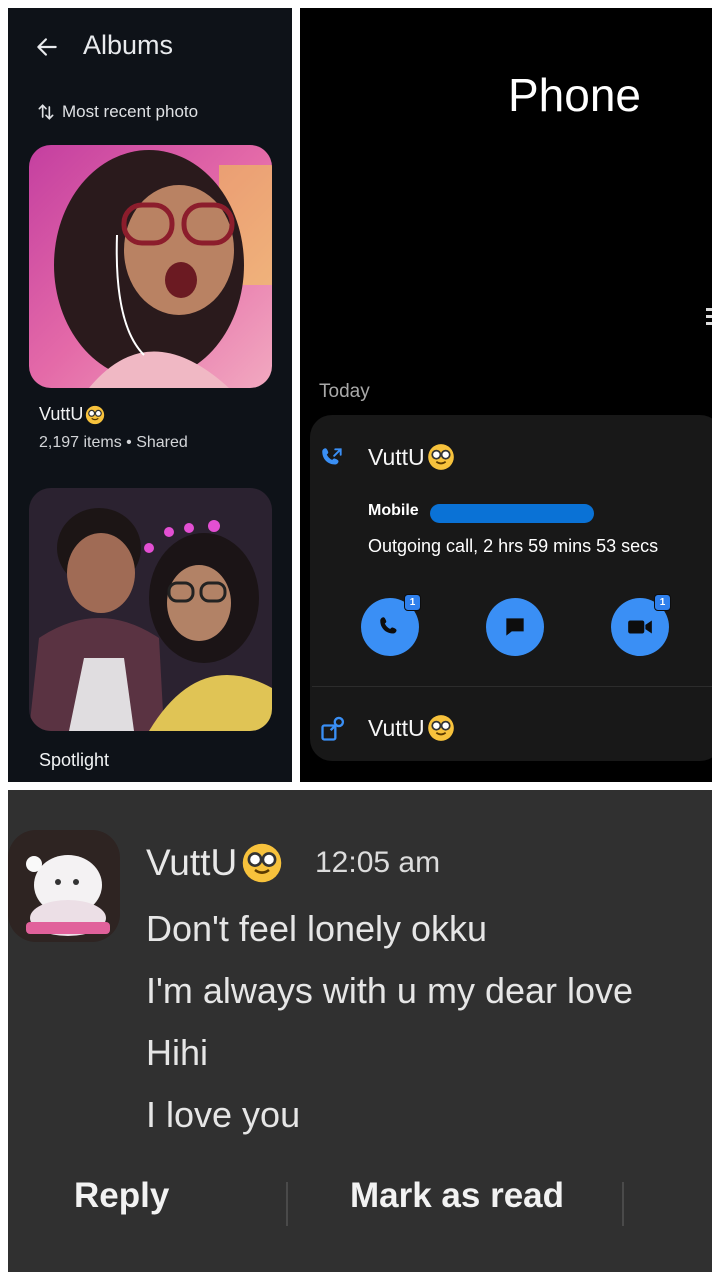 The width and height of the screenshot is (720, 1280). What do you see at coordinates (344, 391) in the screenshot?
I see `section-header-today: Today` at bounding box center [344, 391].